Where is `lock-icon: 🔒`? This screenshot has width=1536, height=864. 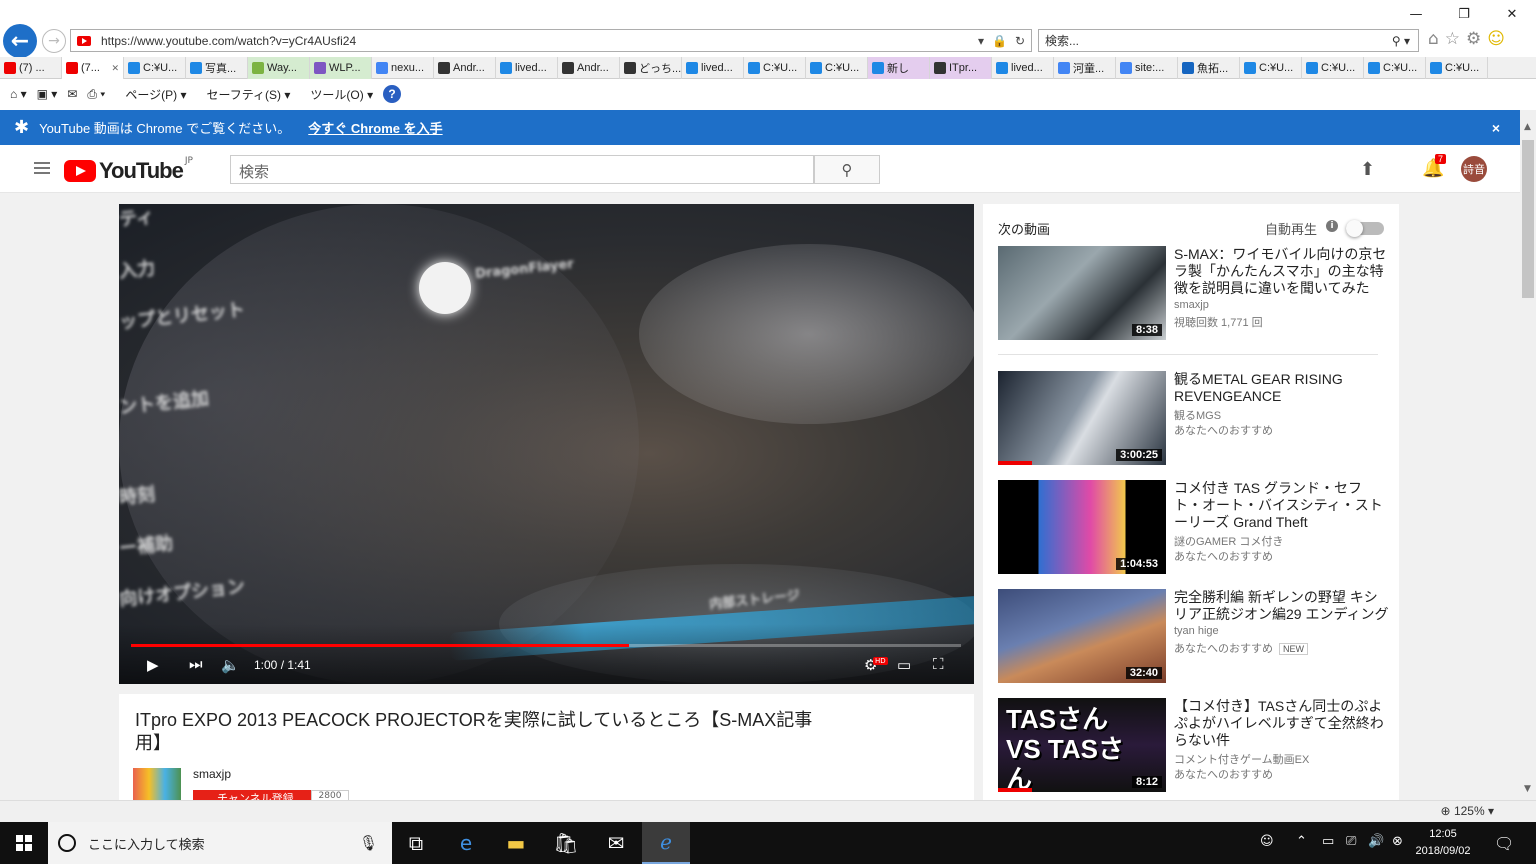
lock-icon: 🔒 is located at coordinates (999, 41).